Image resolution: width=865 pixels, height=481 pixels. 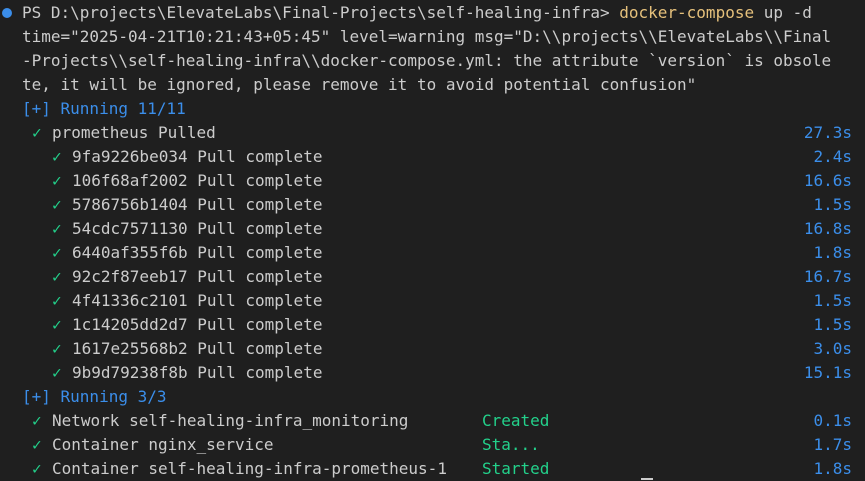 I want to click on pull-parent-label: prometheus Pulled, so click(x=134, y=132).